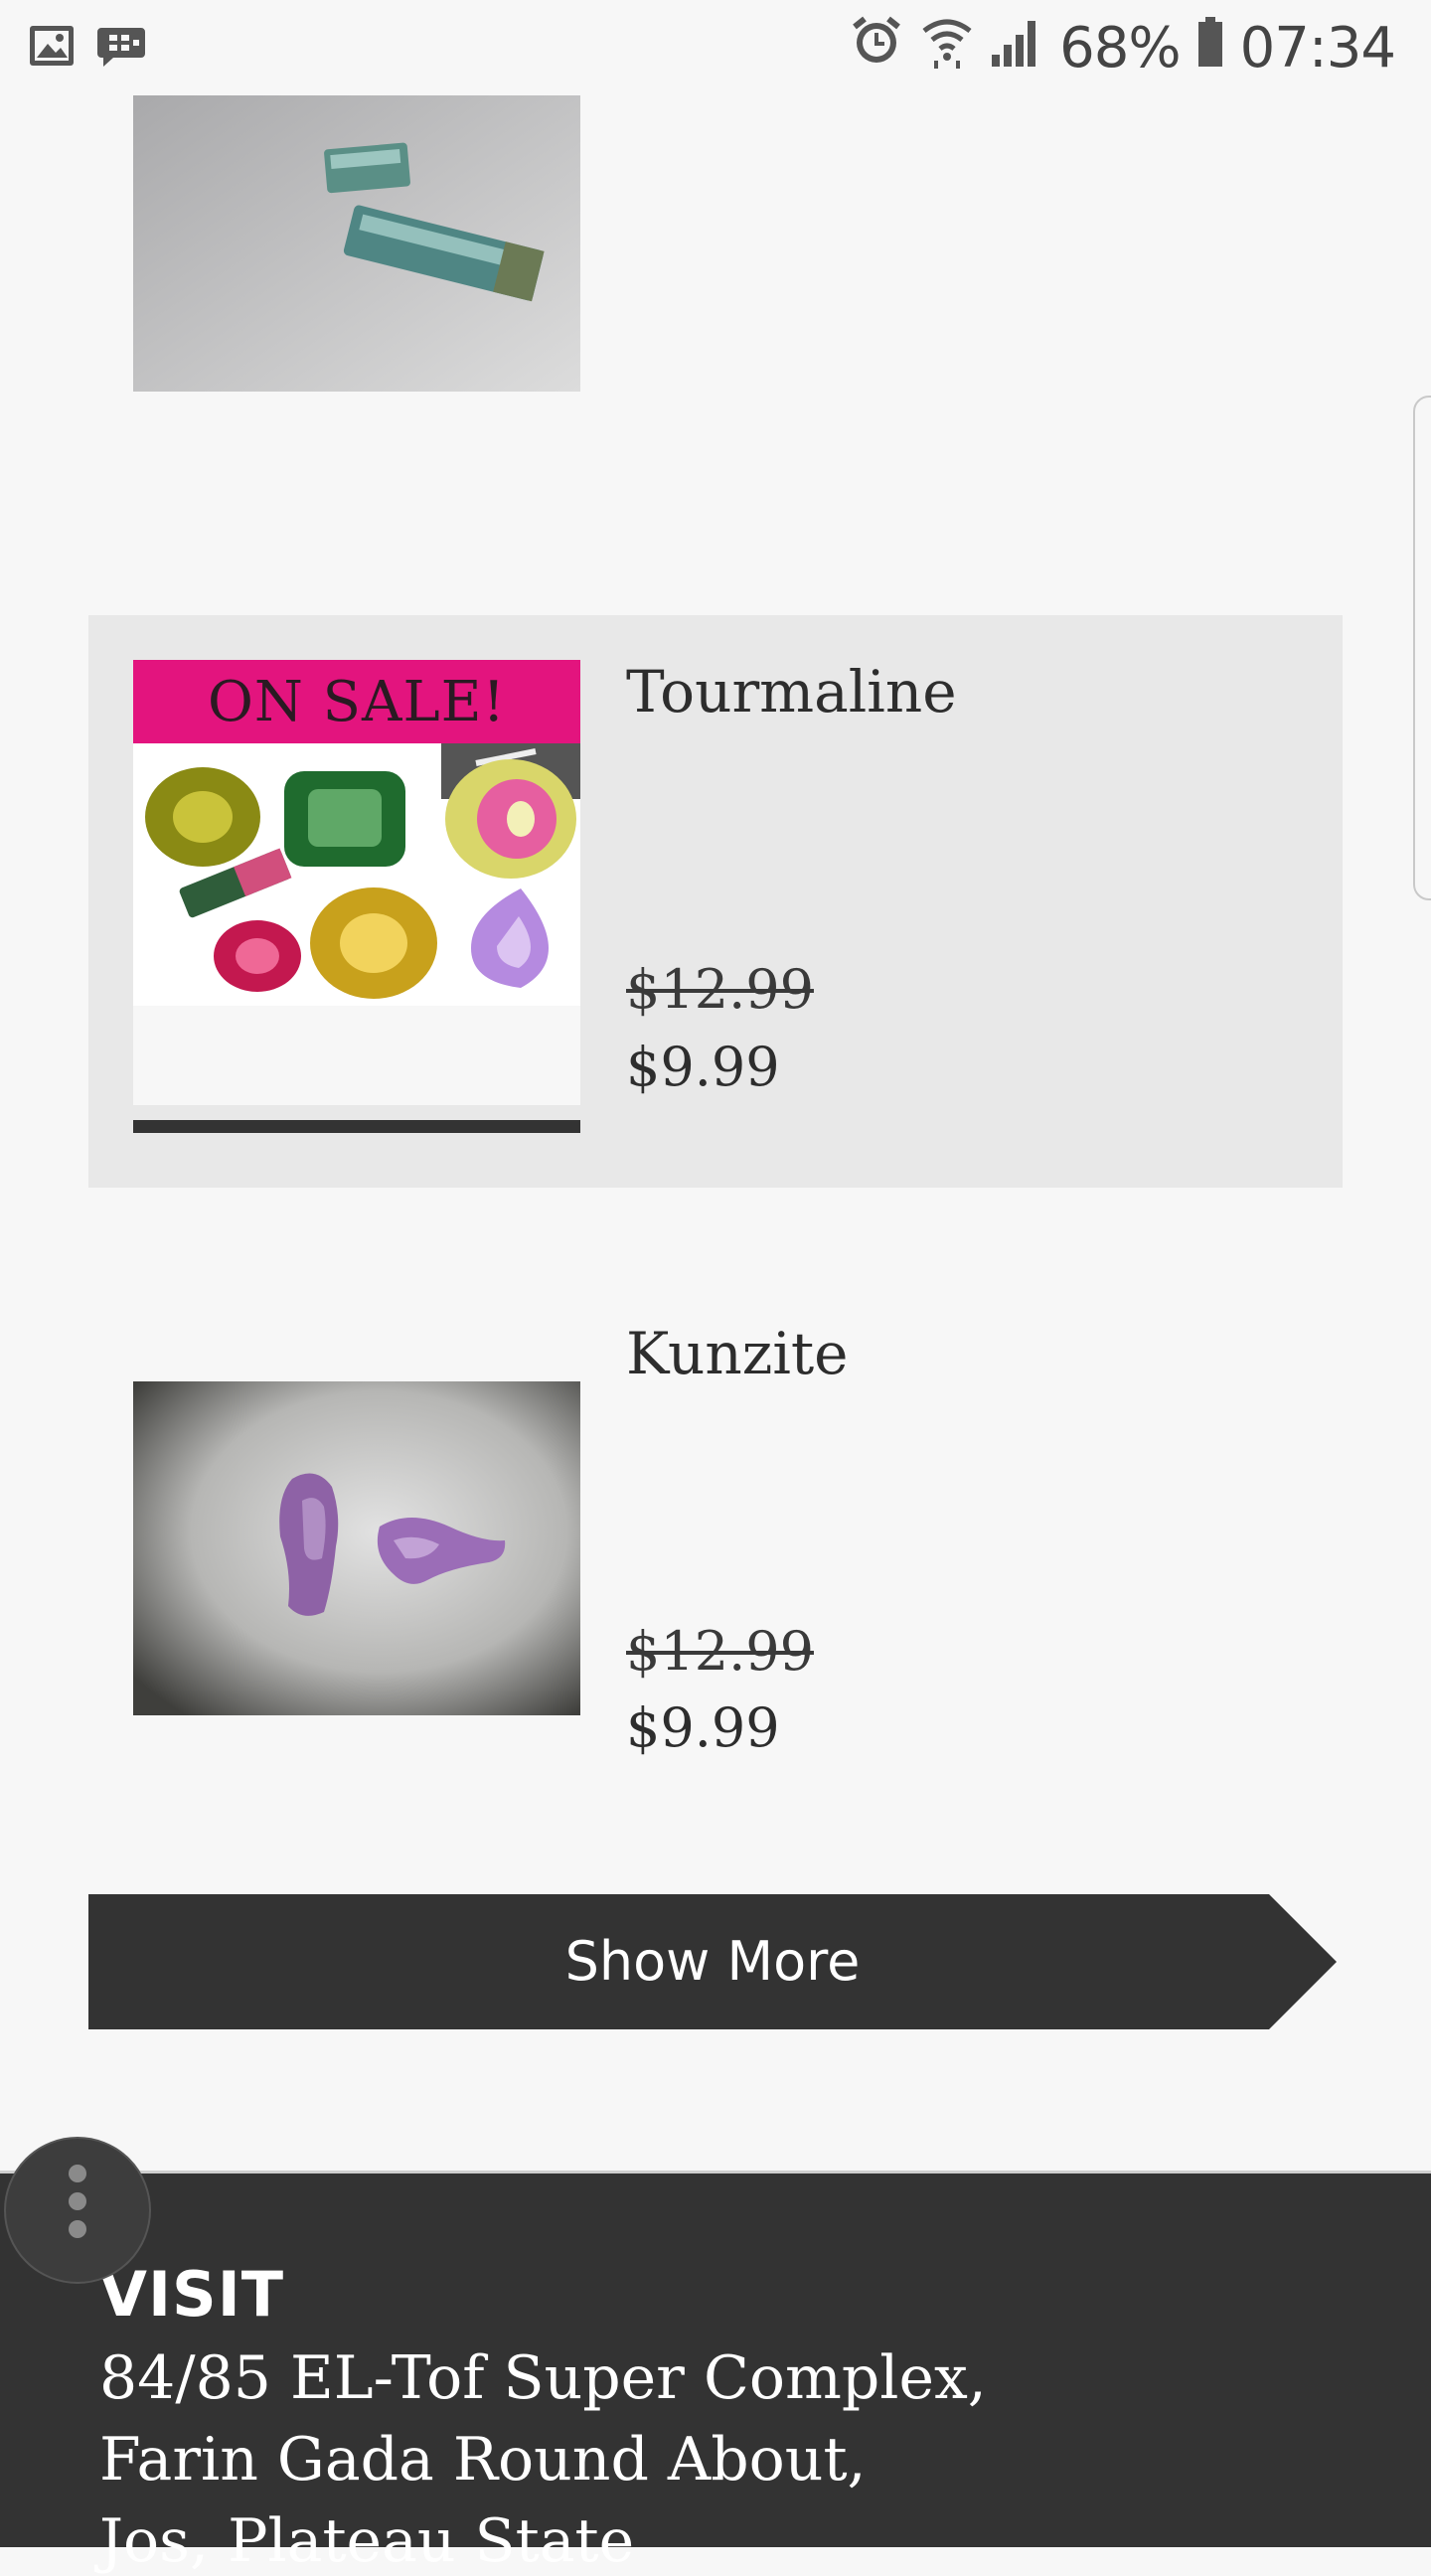 The image size is (1431, 2576). I want to click on footer-heading: VISIT, so click(192, 2294).